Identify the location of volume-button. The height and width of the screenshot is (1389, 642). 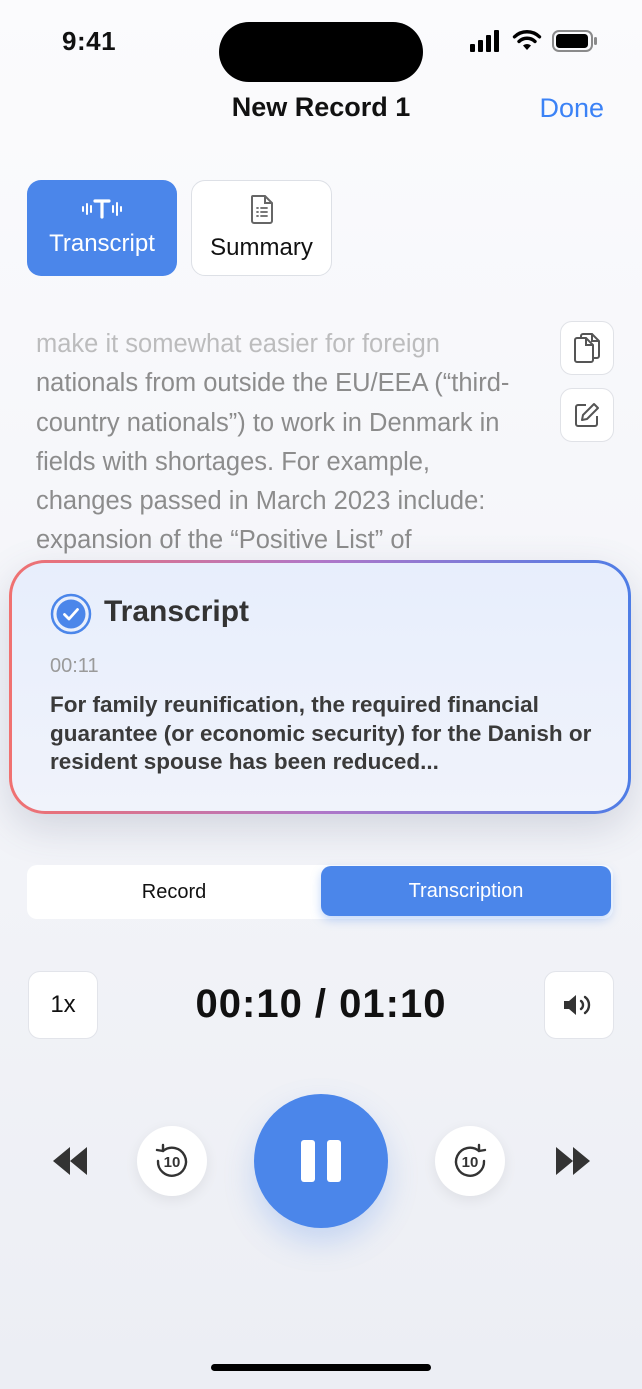
(579, 1005).